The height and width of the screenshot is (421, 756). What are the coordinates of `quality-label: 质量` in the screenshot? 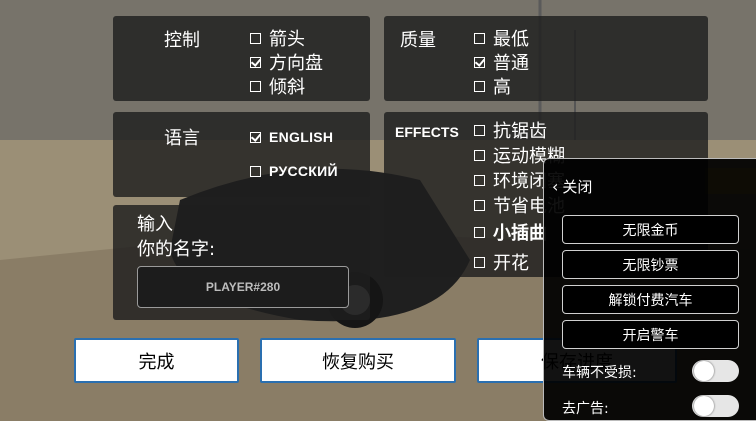 It's located at (418, 40).